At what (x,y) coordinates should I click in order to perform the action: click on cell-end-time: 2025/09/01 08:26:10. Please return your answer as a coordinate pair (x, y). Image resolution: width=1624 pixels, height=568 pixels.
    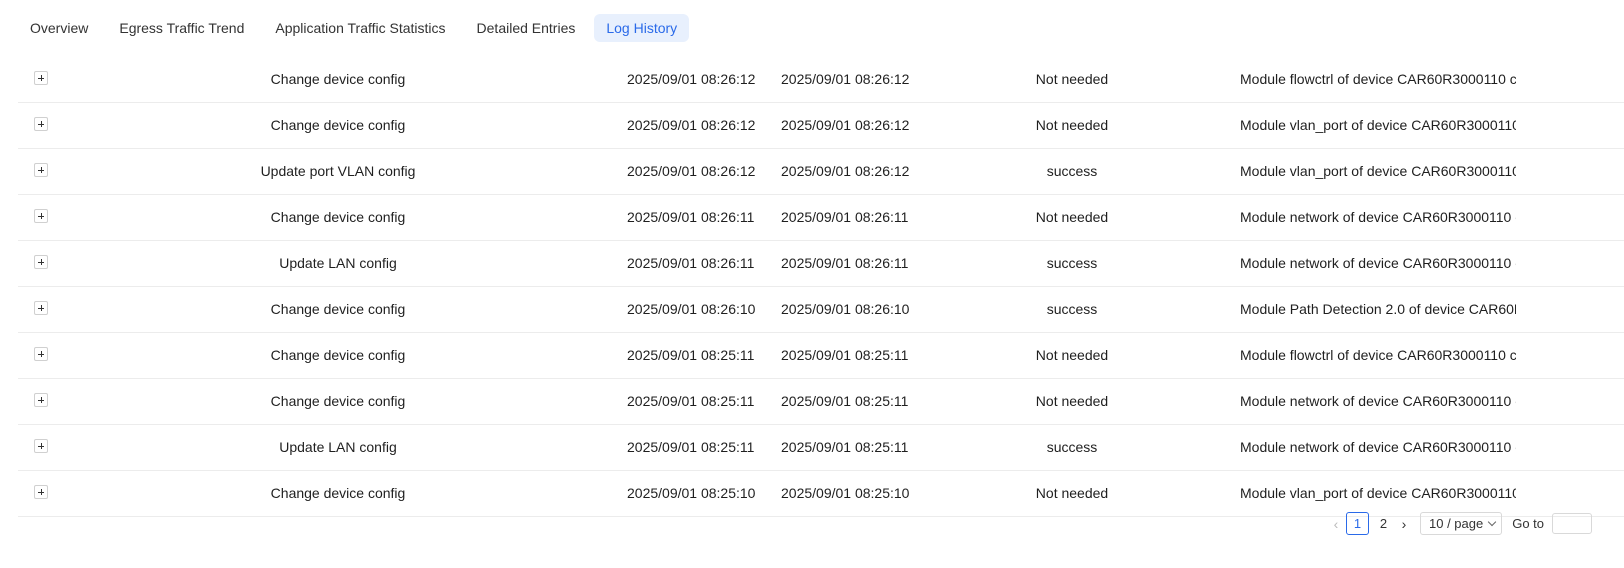
    Looking at the image, I should click on (845, 309).